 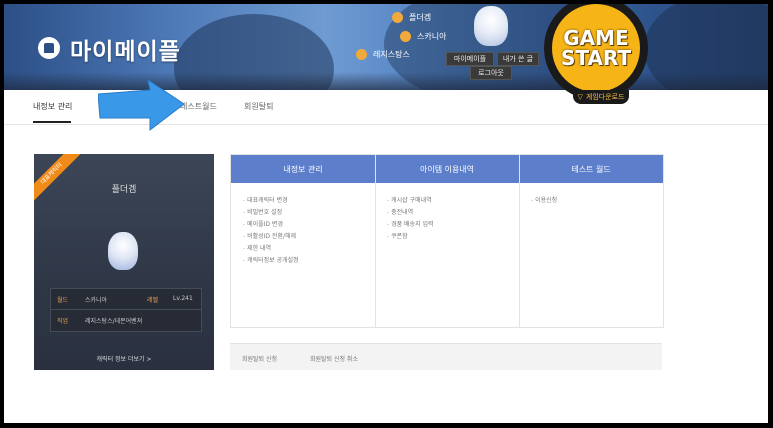 I want to click on user-character-line: 플더겜, so click(x=411, y=17).